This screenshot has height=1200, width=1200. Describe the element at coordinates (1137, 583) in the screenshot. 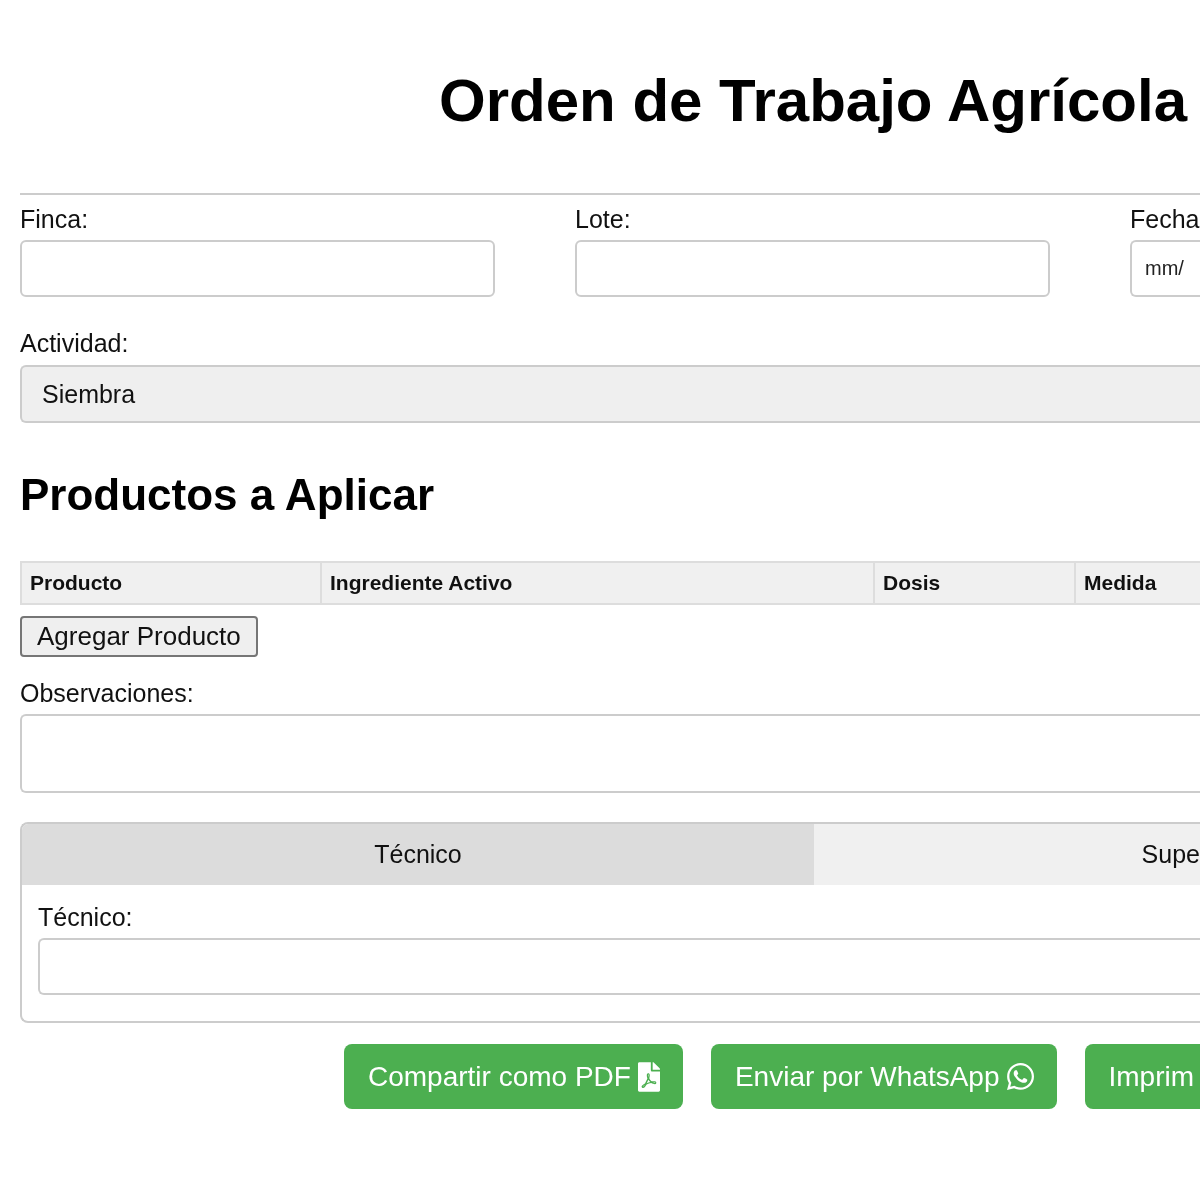

I see `column-header: Medida` at that location.